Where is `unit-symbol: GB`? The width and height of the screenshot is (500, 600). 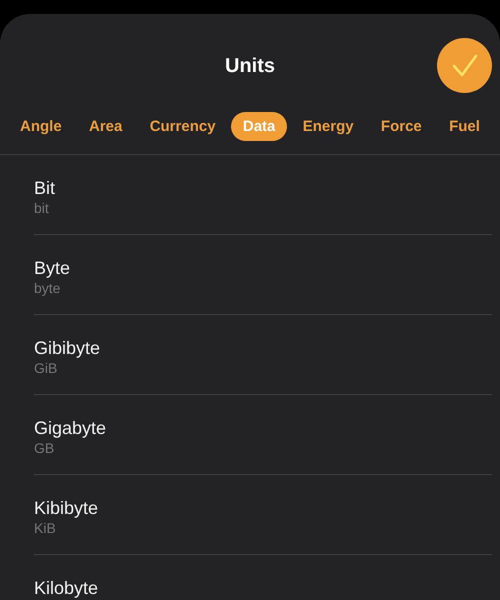
unit-symbol: GB is located at coordinates (44, 448).